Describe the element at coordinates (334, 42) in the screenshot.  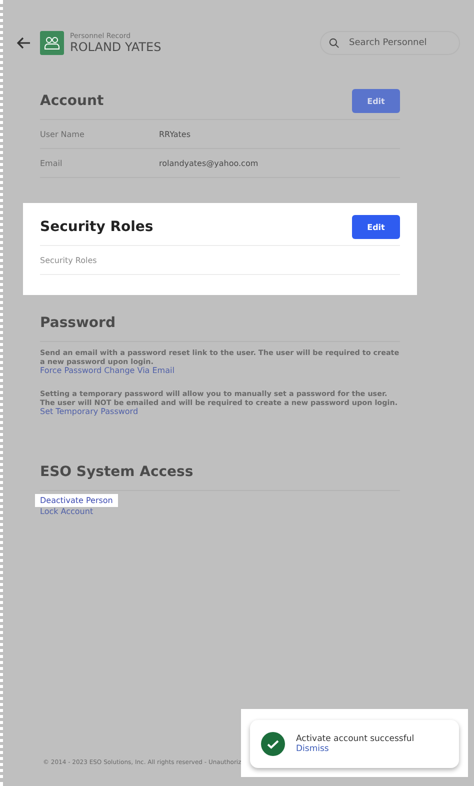
I see `search-icon` at that location.